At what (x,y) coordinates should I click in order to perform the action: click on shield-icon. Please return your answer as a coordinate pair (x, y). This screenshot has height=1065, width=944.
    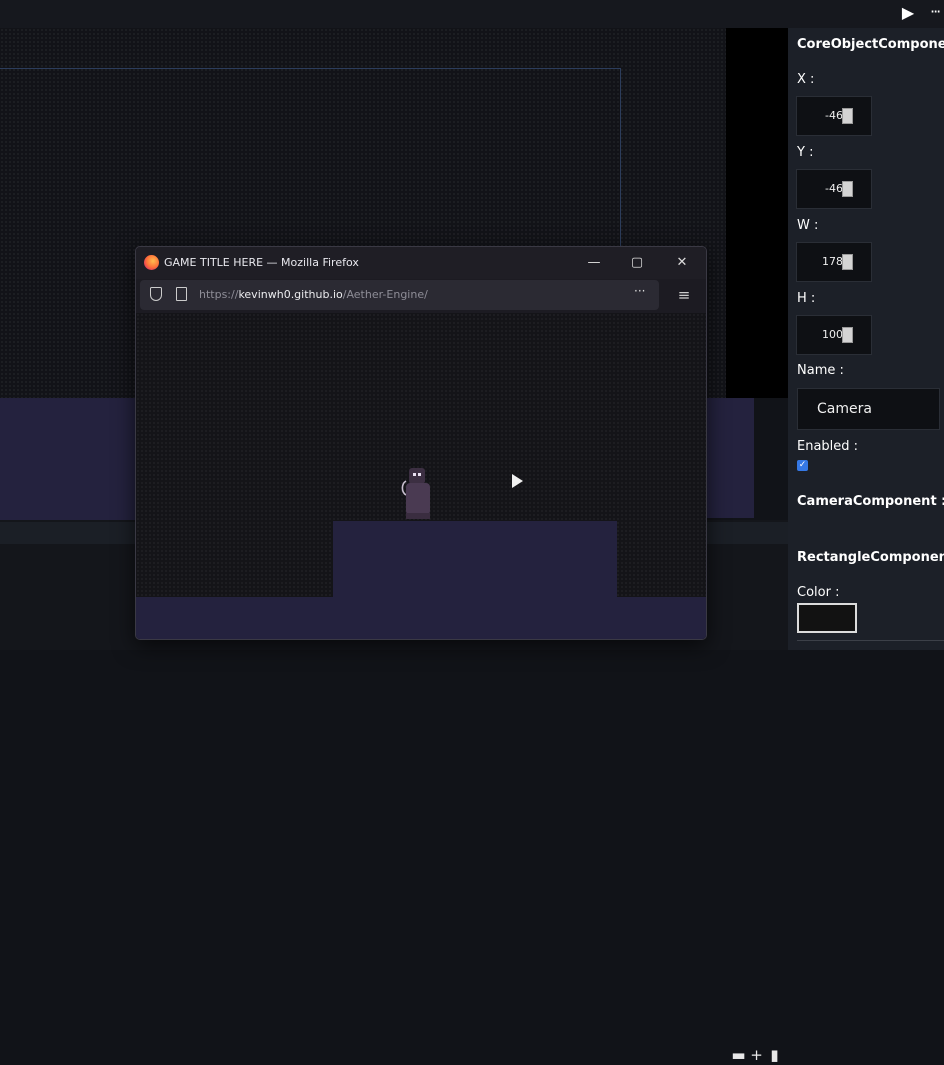
    Looking at the image, I should click on (156, 294).